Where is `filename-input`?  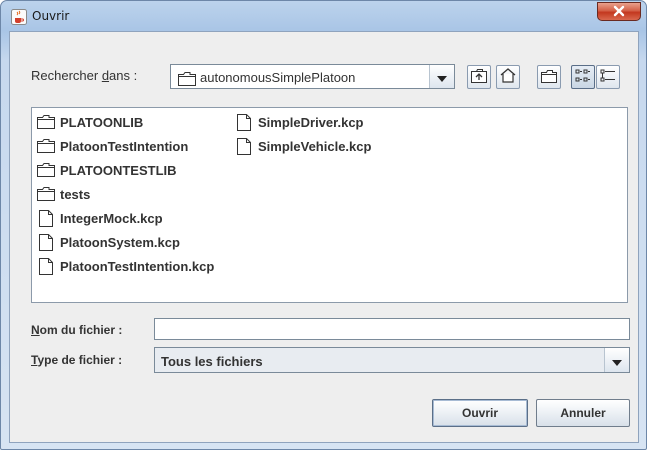 filename-input is located at coordinates (392, 329).